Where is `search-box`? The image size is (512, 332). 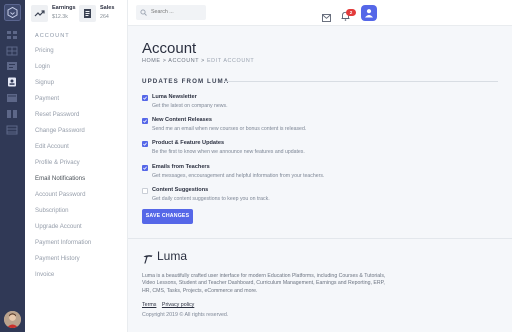 search-box is located at coordinates (171, 12).